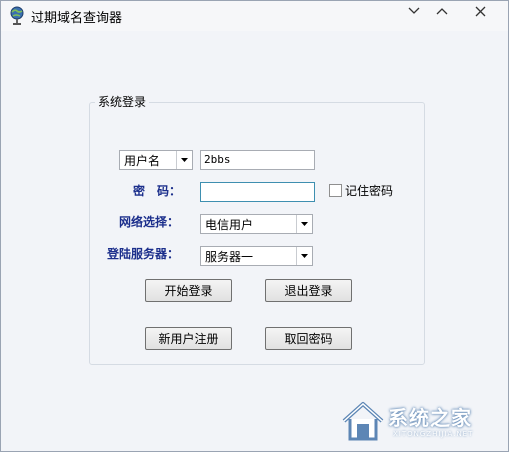  What do you see at coordinates (430, 418) in the screenshot?
I see `watermark-main-text: 系统之家` at bounding box center [430, 418].